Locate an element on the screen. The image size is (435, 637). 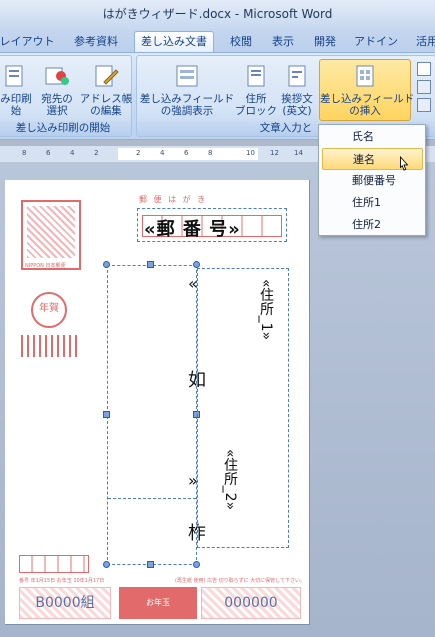
menu-item-postal-code: 郵便番号 is located at coordinates (372, 181).